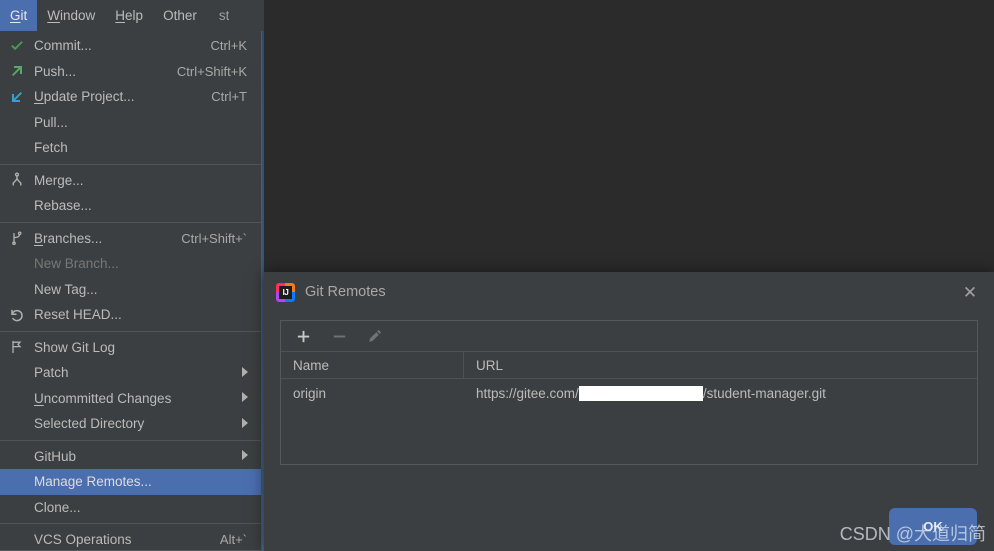  Describe the element at coordinates (310, 393) in the screenshot. I see `cell-remote-name: origin` at that location.